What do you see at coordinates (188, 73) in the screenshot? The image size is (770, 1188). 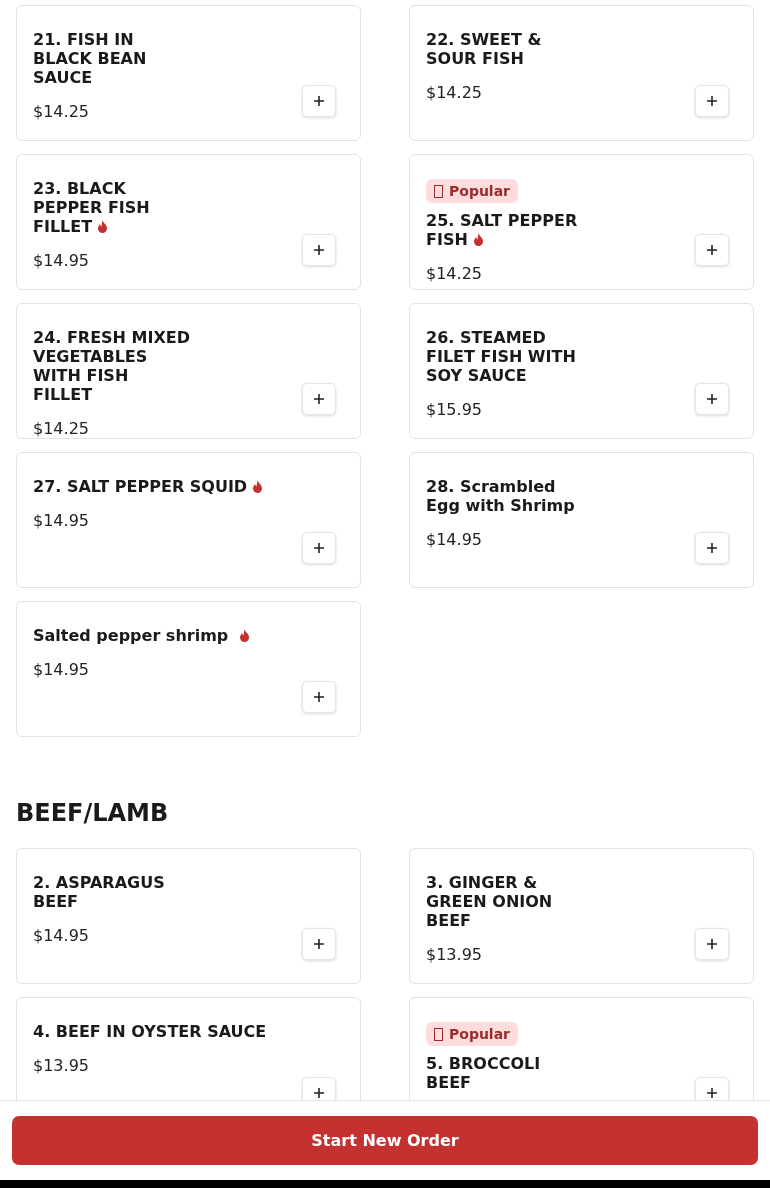 I see `menu-item-card: 21. FISH IN BLACK BEAN SAUCE $14.25` at bounding box center [188, 73].